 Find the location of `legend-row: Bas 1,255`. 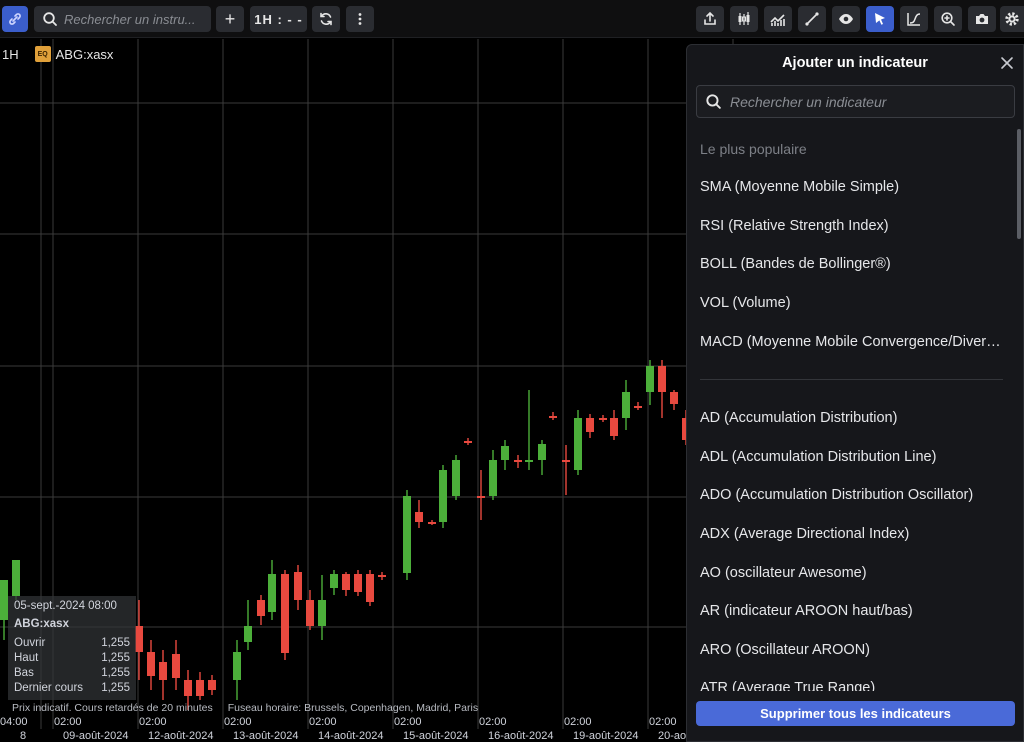

legend-row: Bas 1,255 is located at coordinates (72, 673).